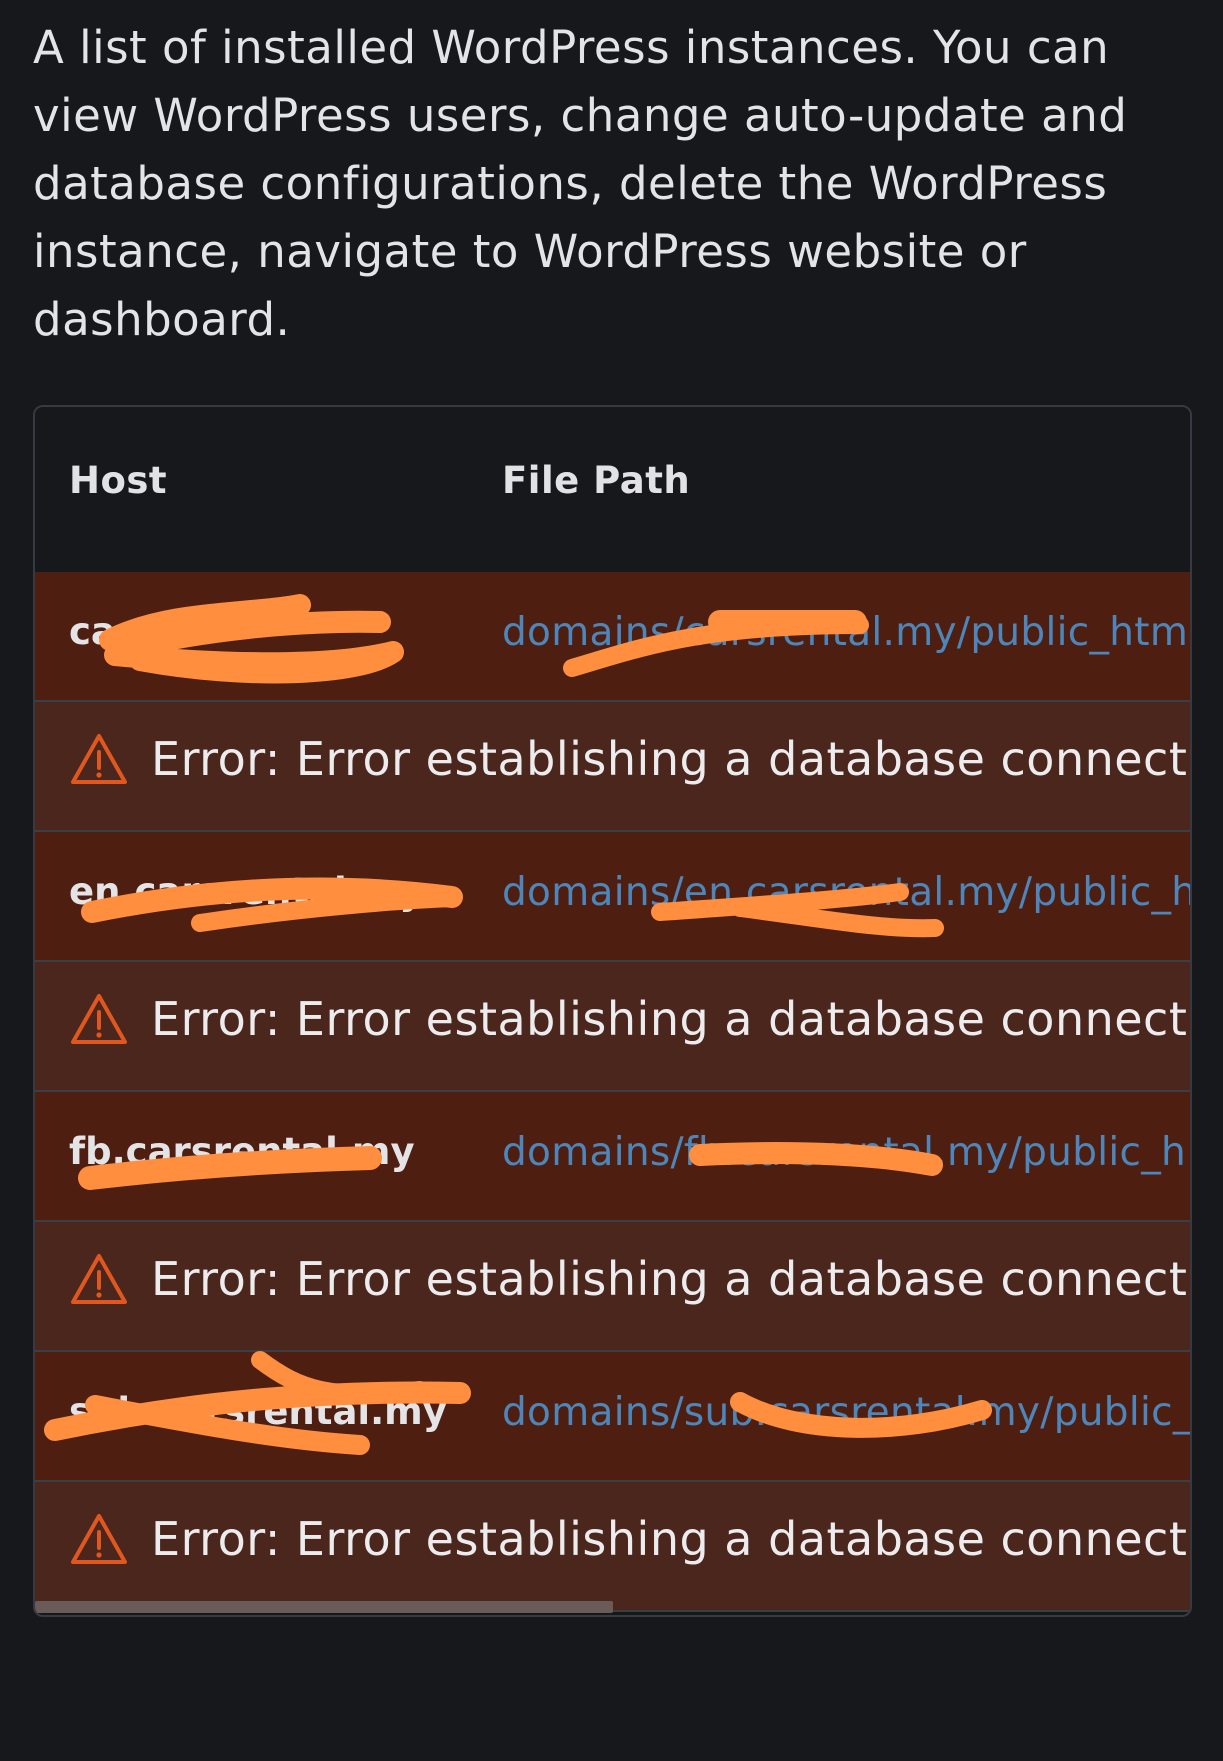 This screenshot has height=1761, width=1223. I want to click on host-column-header: Host, so click(118, 480).